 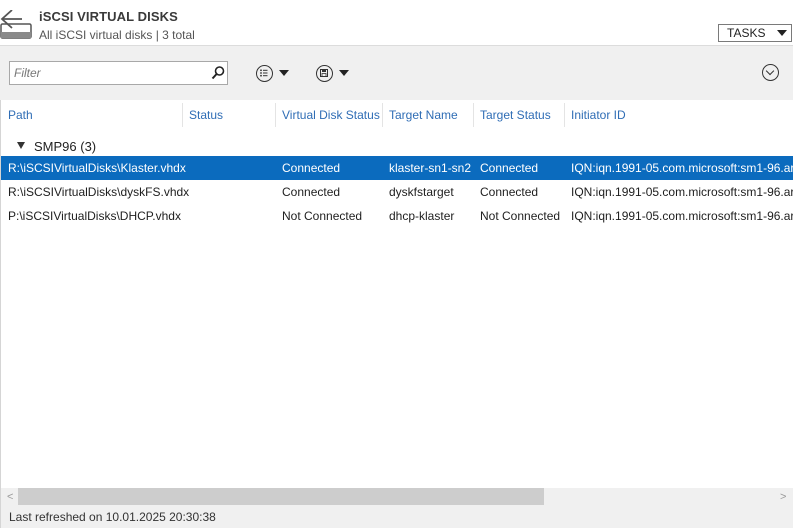 I want to click on page-subtitle: All iSCSI virtual disks | 3 total, so click(x=117, y=35).